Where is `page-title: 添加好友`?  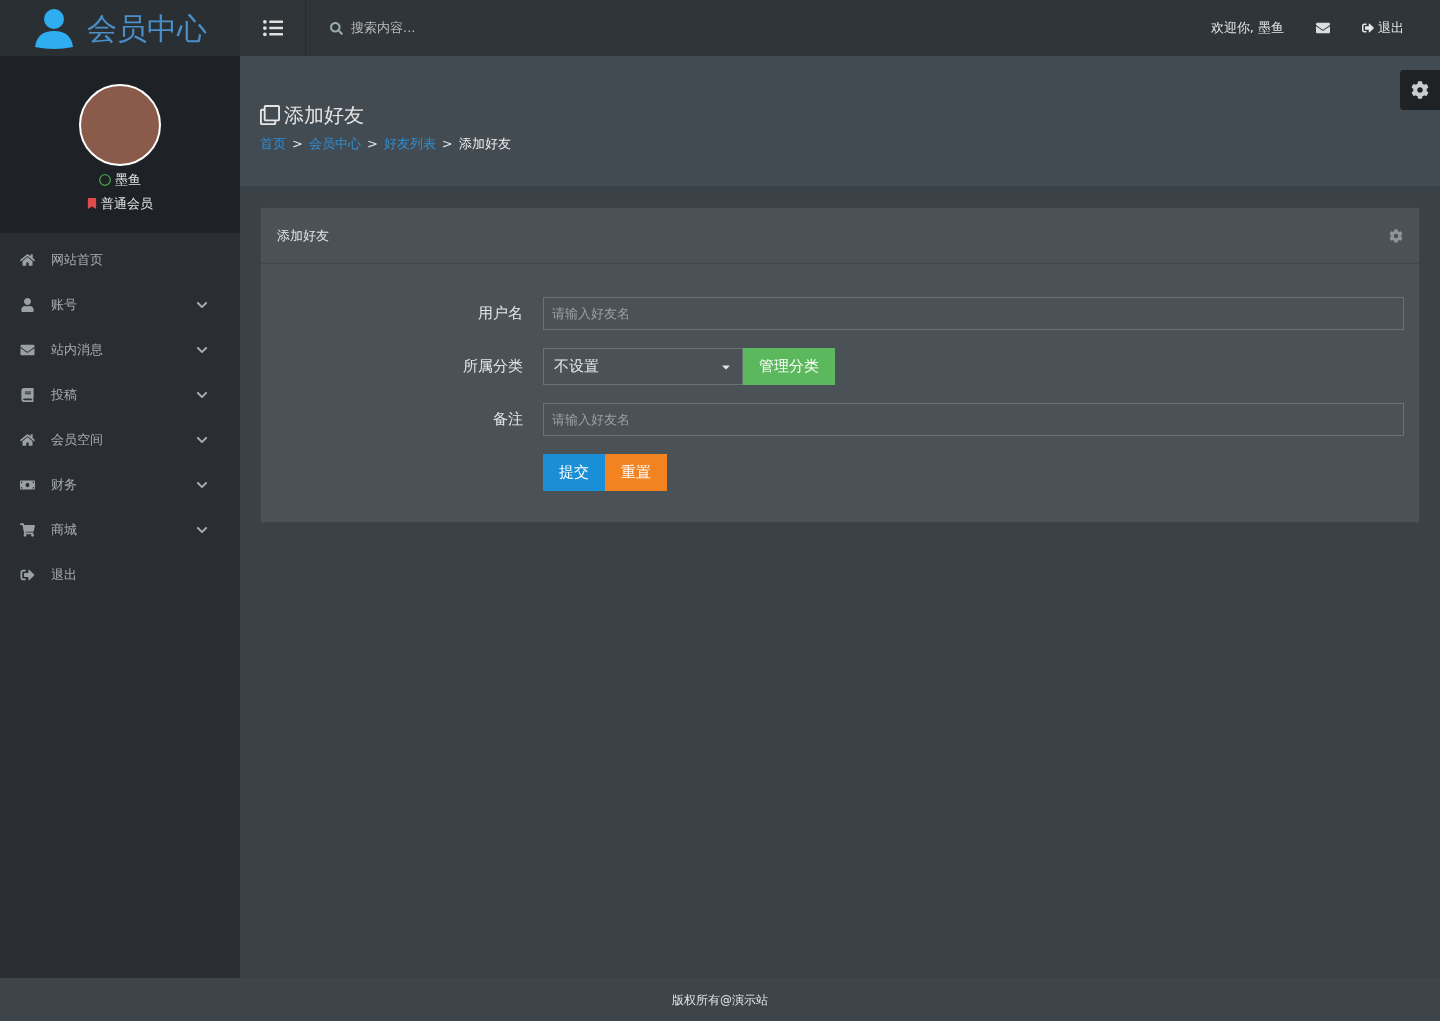 page-title: 添加好友 is located at coordinates (324, 115).